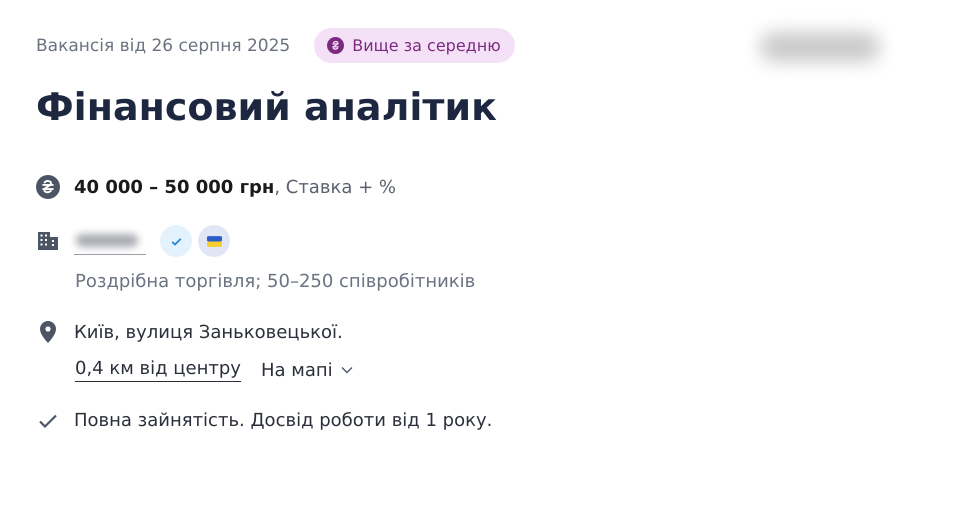 This screenshot has height=508, width=961. I want to click on posted-date: Вакансія від 26 серпня 2025, so click(163, 46).